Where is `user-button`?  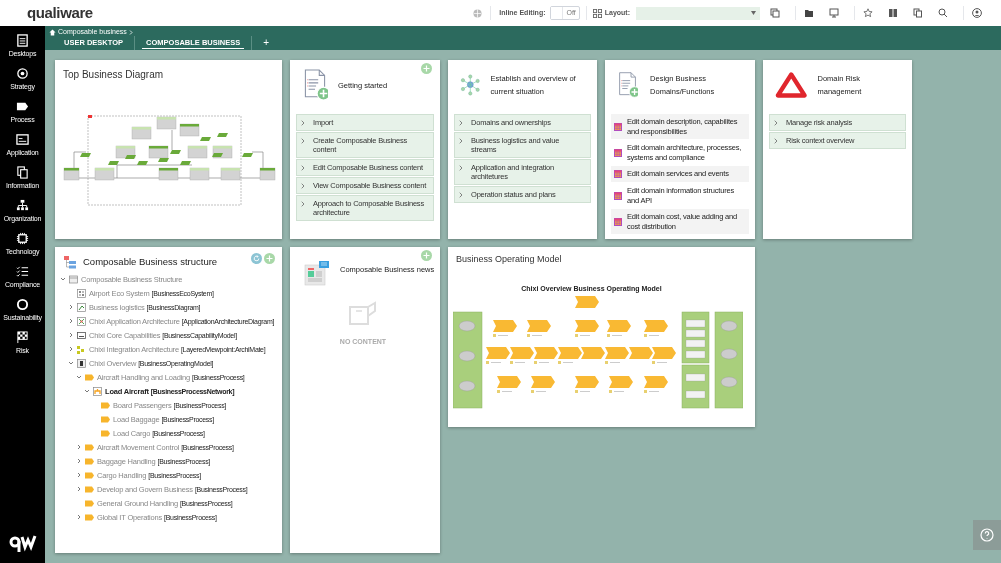
user-button is located at coordinates (977, 13).